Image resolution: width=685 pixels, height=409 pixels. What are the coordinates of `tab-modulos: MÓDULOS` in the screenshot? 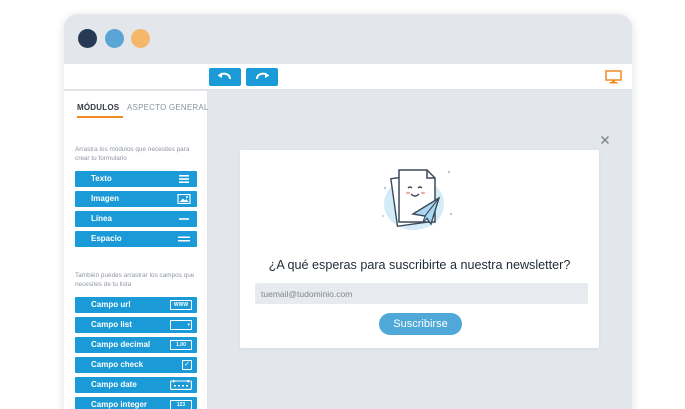 It's located at (100, 110).